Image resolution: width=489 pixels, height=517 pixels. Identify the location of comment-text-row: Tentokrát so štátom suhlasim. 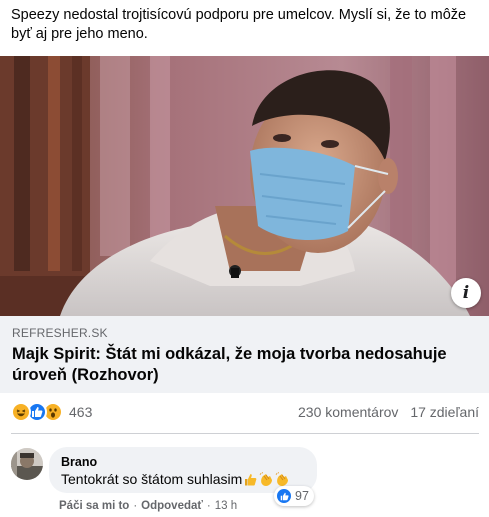
(183, 479).